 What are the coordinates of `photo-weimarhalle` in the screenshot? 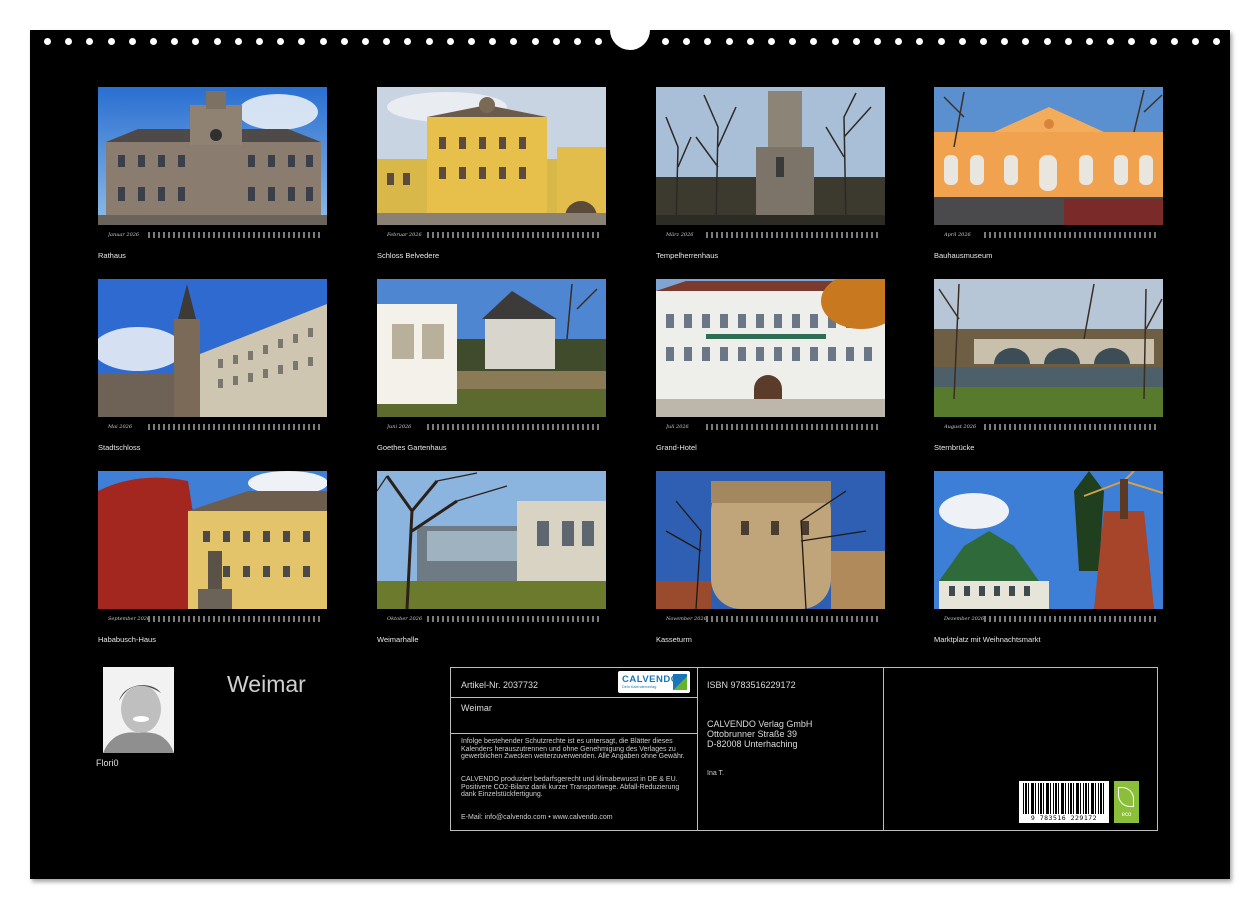 It's located at (491, 540).